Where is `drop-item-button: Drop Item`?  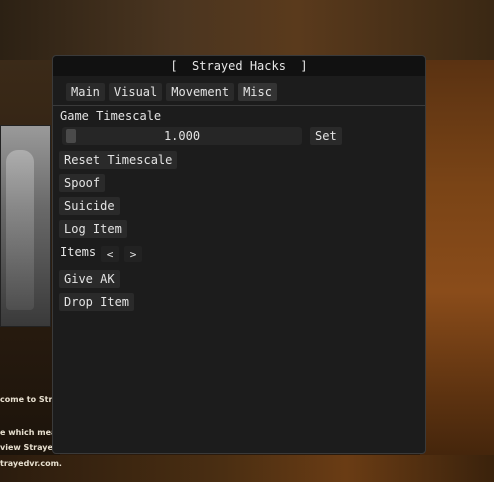
drop-item-button: Drop Item is located at coordinates (97, 302).